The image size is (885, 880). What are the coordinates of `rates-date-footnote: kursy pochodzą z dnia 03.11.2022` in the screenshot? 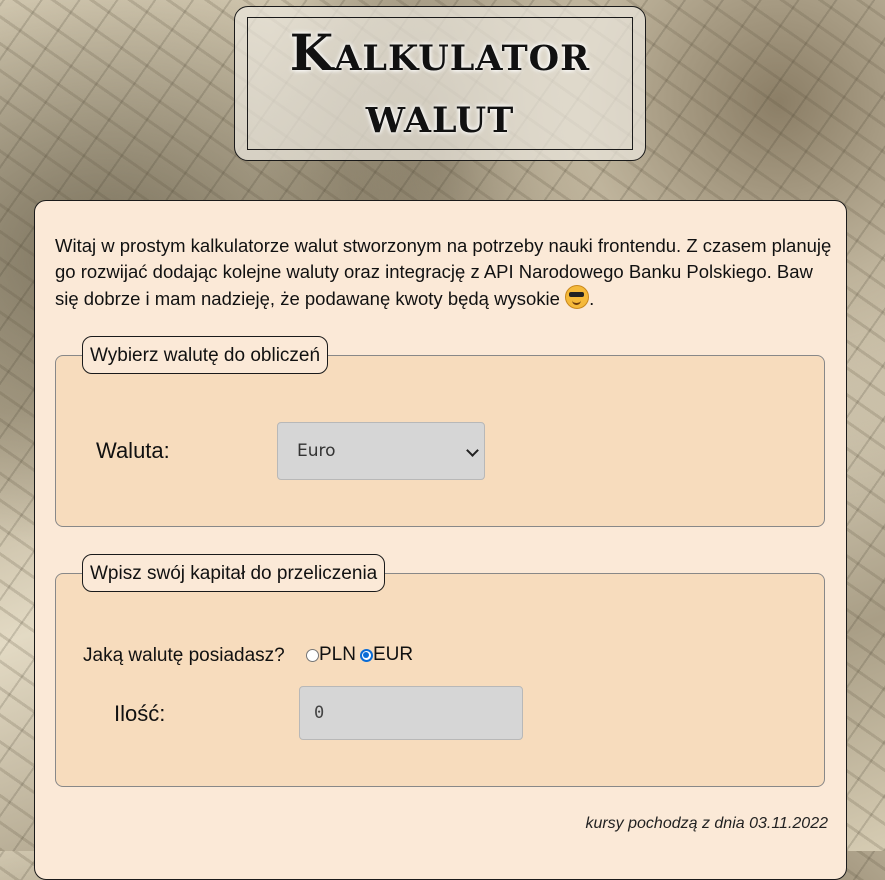 It's located at (706, 823).